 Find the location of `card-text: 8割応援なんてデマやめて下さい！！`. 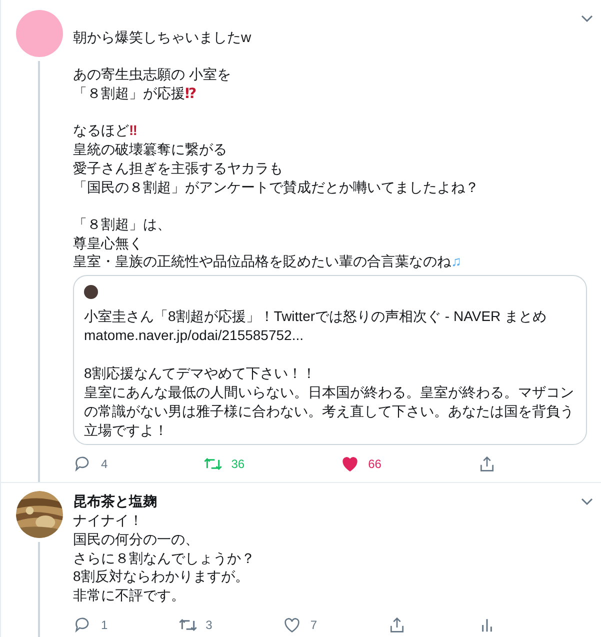

card-text: 8割応援なんてデマやめて下さい！！ is located at coordinates (200, 374).